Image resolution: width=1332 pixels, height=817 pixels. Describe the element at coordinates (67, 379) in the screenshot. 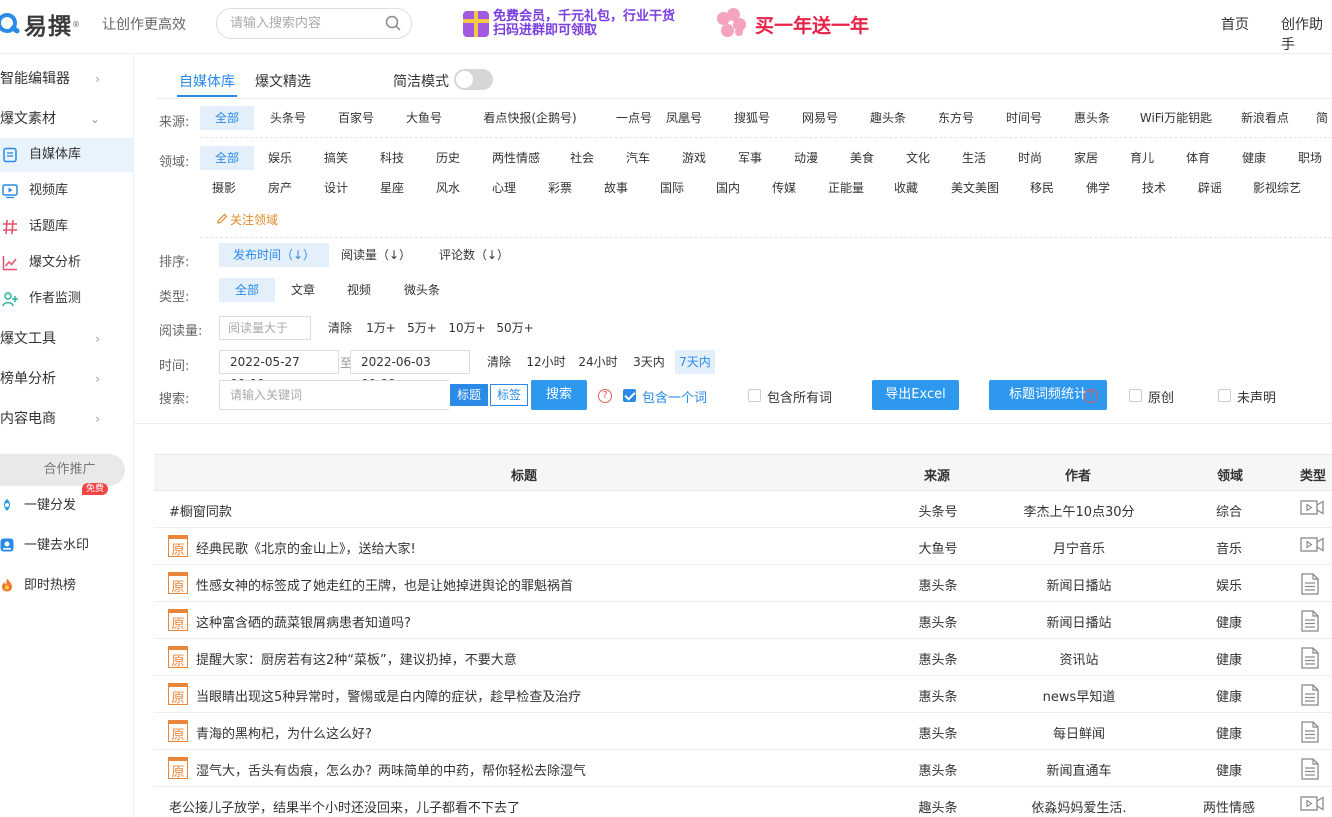

I see `sidebar-group-rank: 榜单分析 ›` at that location.